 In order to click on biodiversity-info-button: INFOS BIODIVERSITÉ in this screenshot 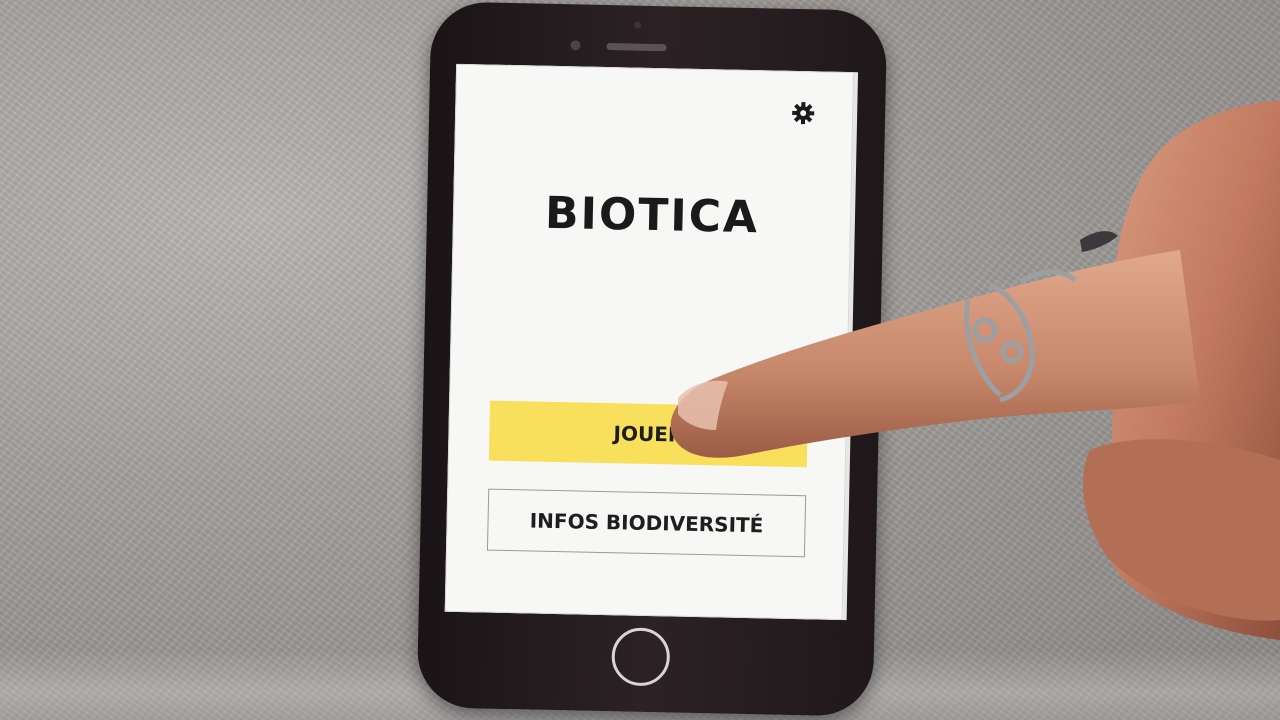, I will do `click(646, 523)`.